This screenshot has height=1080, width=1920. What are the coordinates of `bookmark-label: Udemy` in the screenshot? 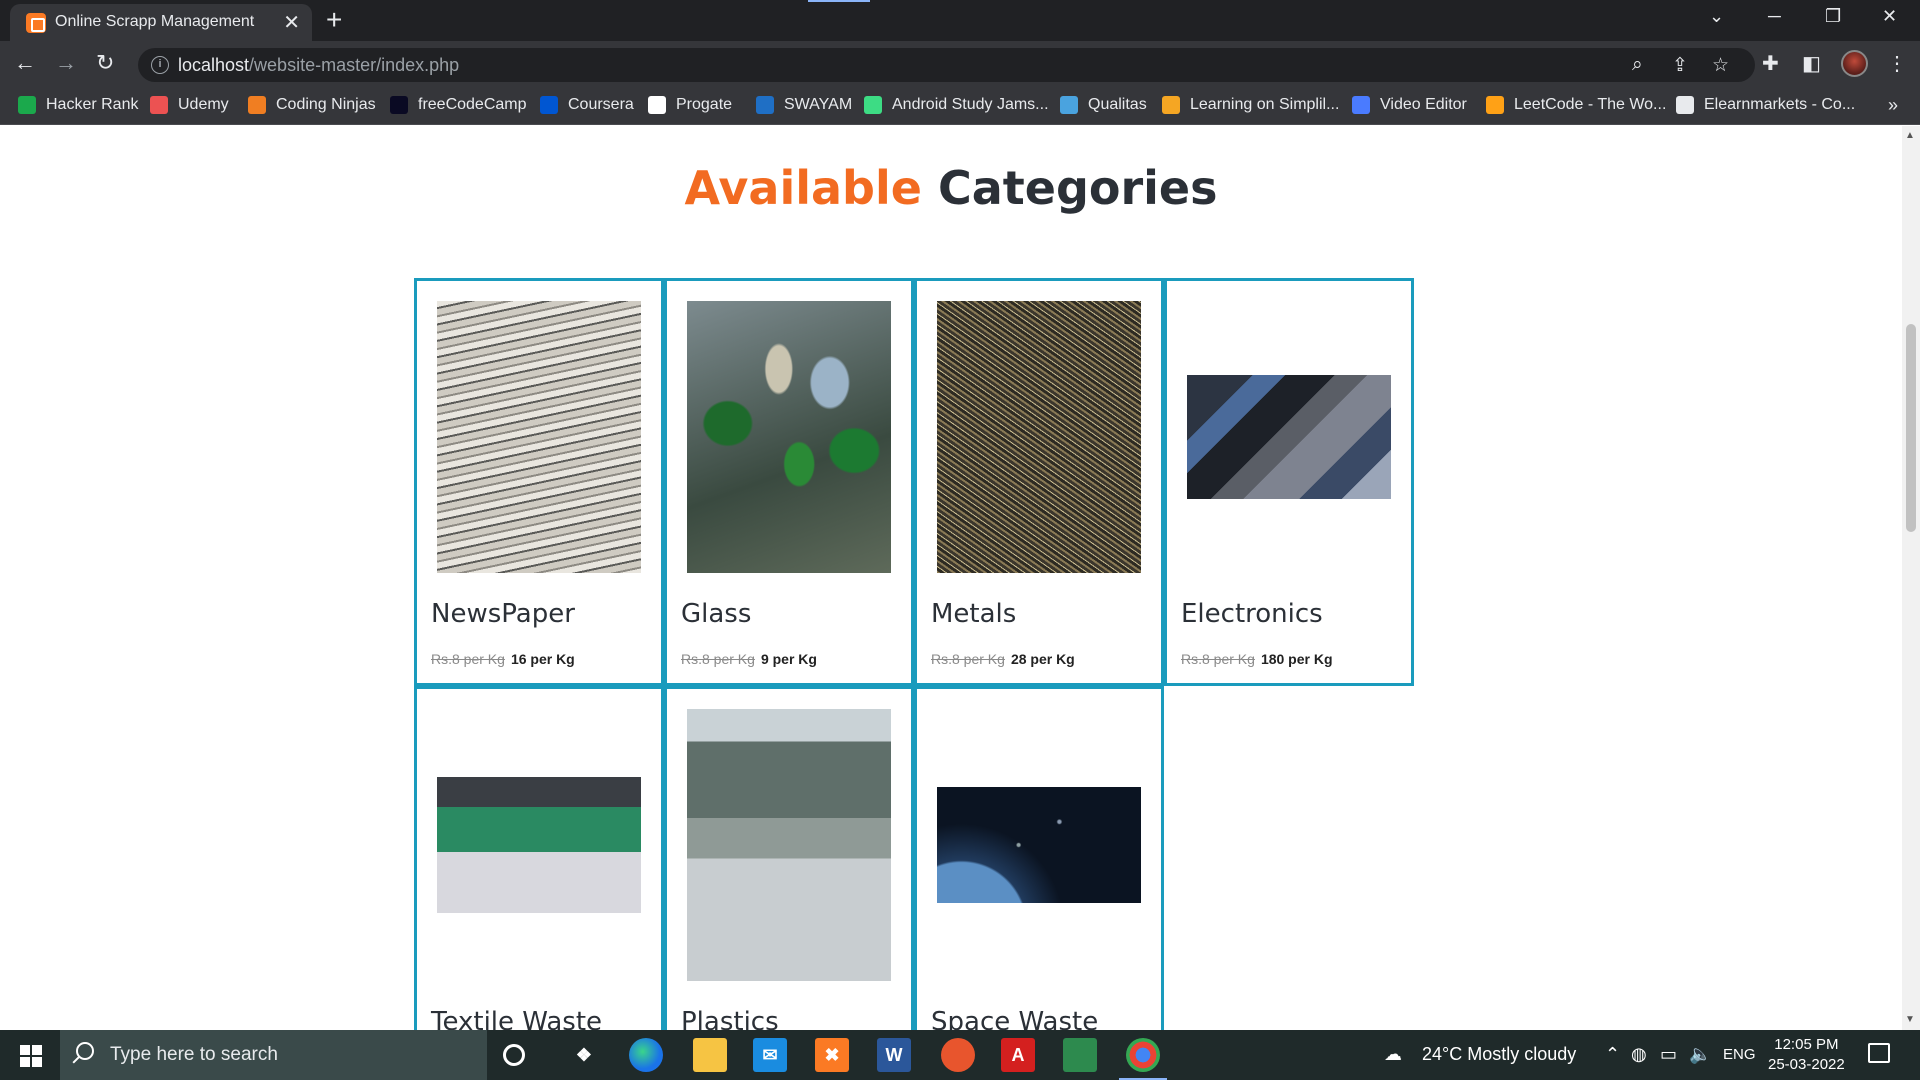 It's located at (203, 104).